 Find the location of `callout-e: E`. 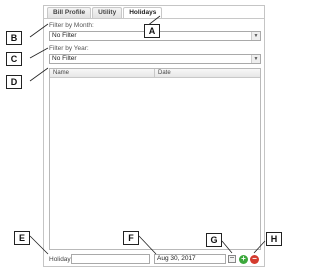

callout-e: E is located at coordinates (22, 238).